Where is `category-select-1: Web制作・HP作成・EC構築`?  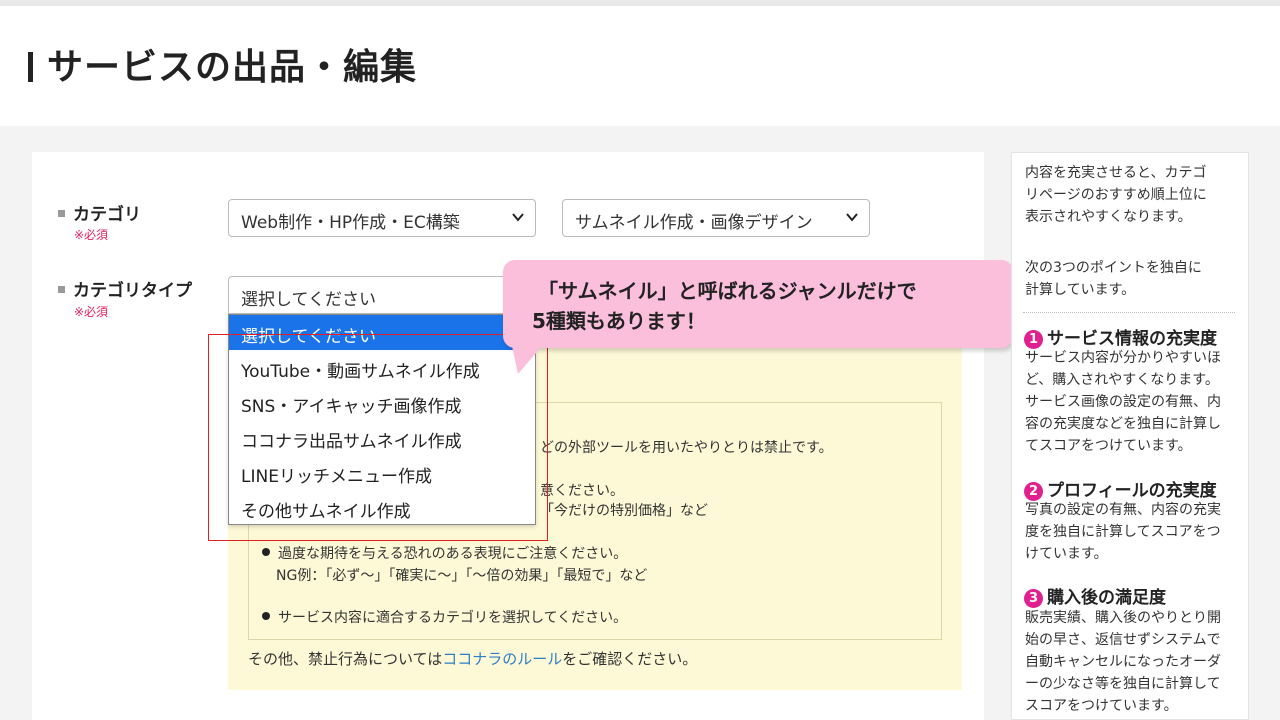 category-select-1: Web制作・HP作成・EC構築 is located at coordinates (382, 218).